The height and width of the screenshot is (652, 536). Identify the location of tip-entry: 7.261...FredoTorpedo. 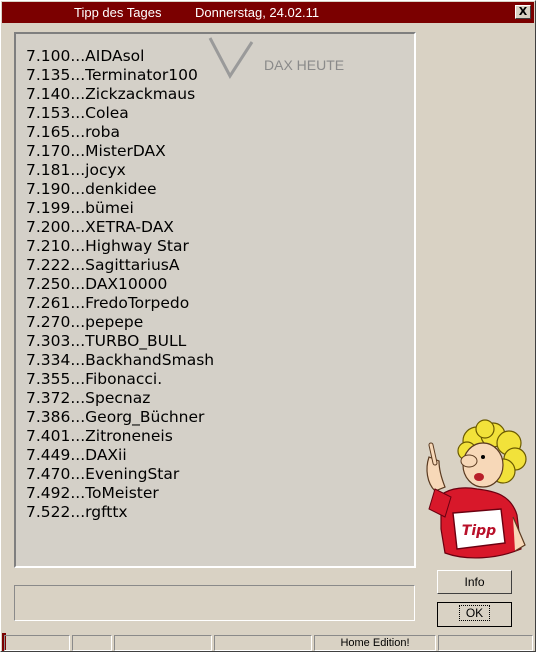
(108, 303).